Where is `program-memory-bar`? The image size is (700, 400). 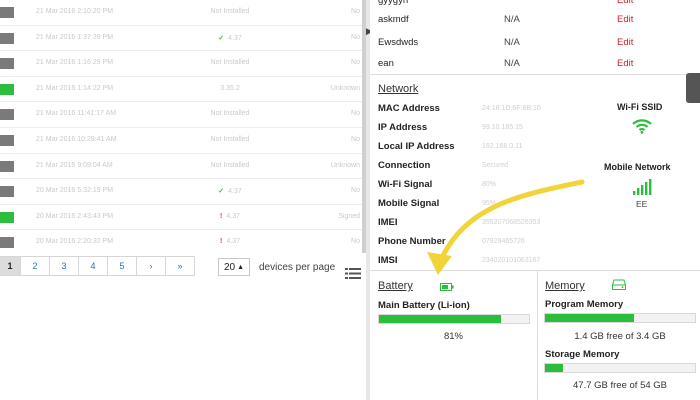
program-memory-bar is located at coordinates (620, 318).